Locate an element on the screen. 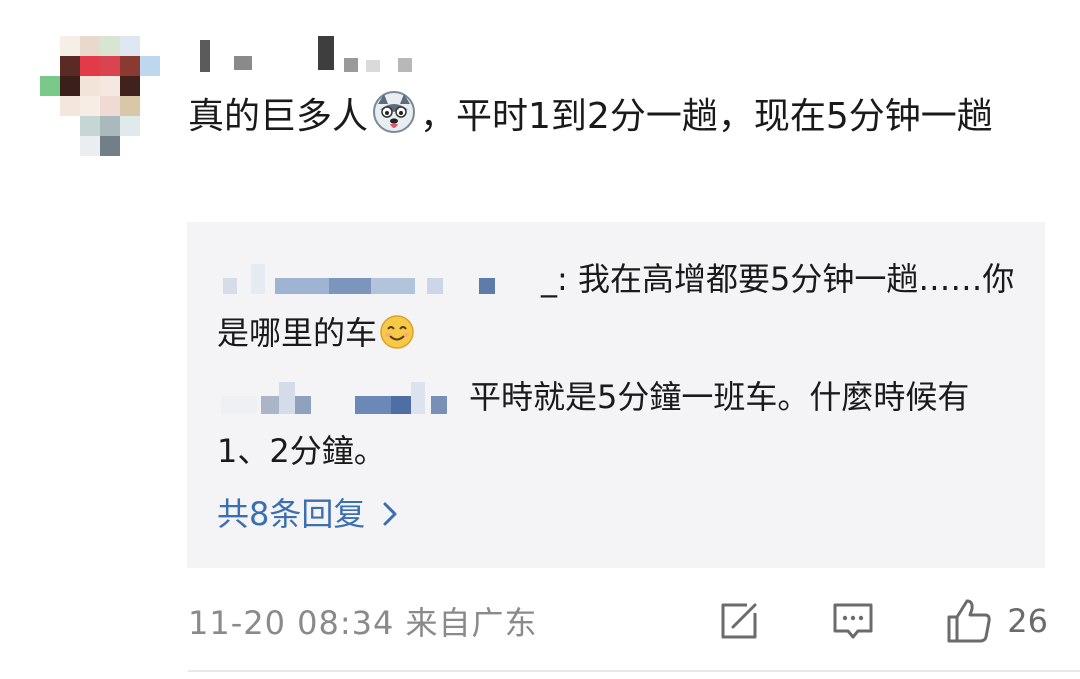 Image resolution: width=1080 pixels, height=679 pixels. divider is located at coordinates (634, 671).